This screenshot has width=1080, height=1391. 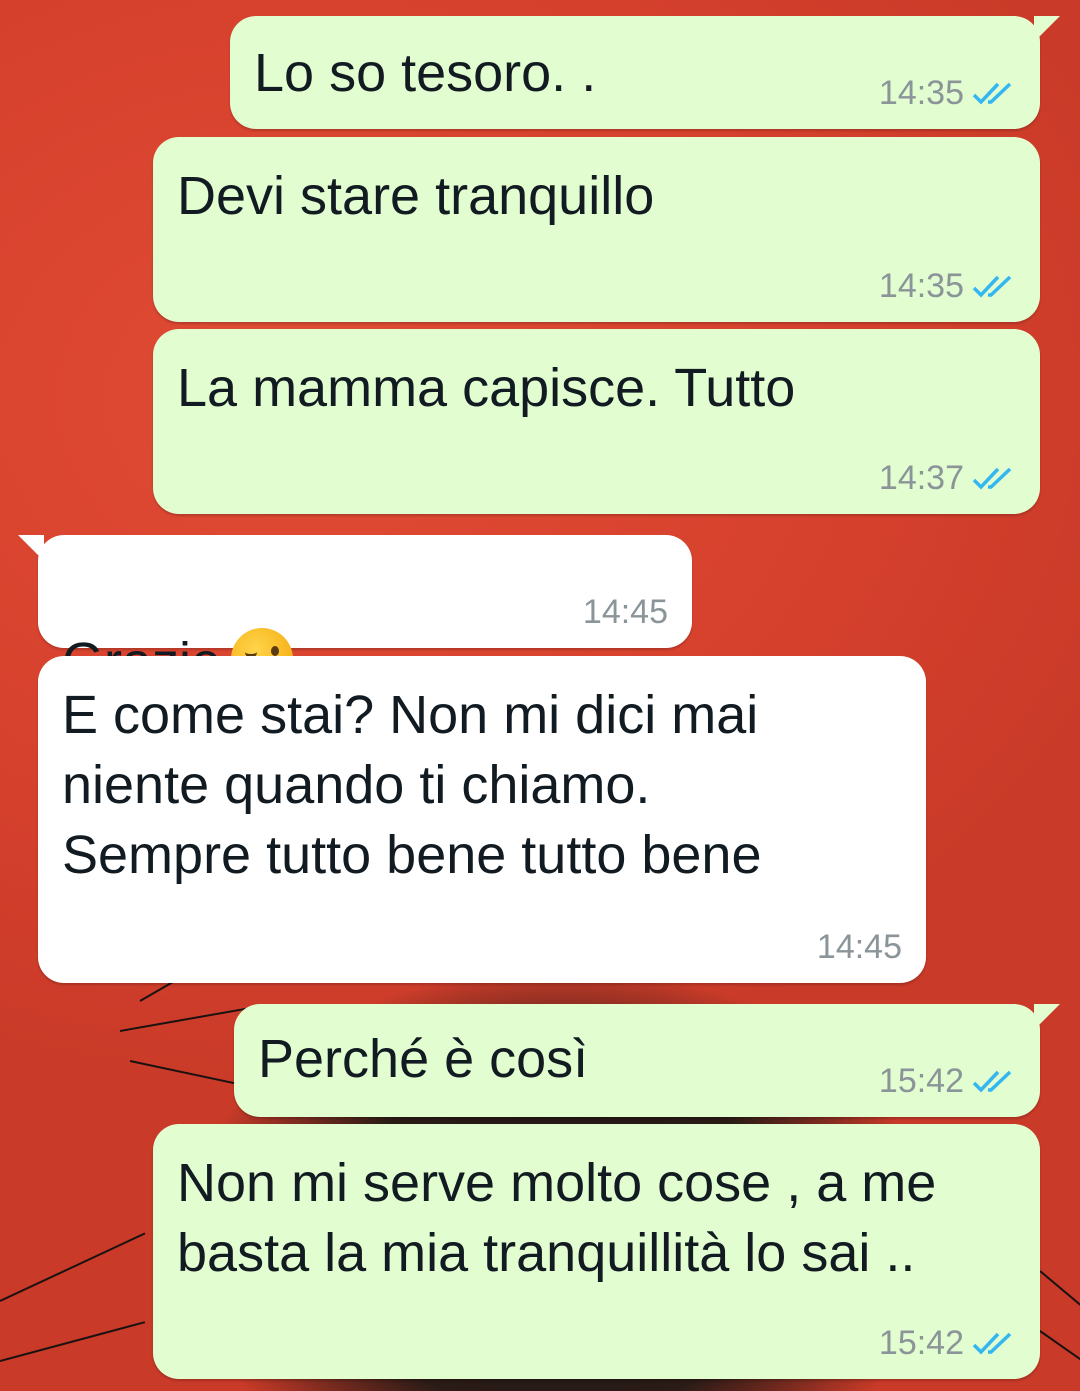 I want to click on message-meta: 14:37, so click(x=947, y=478).